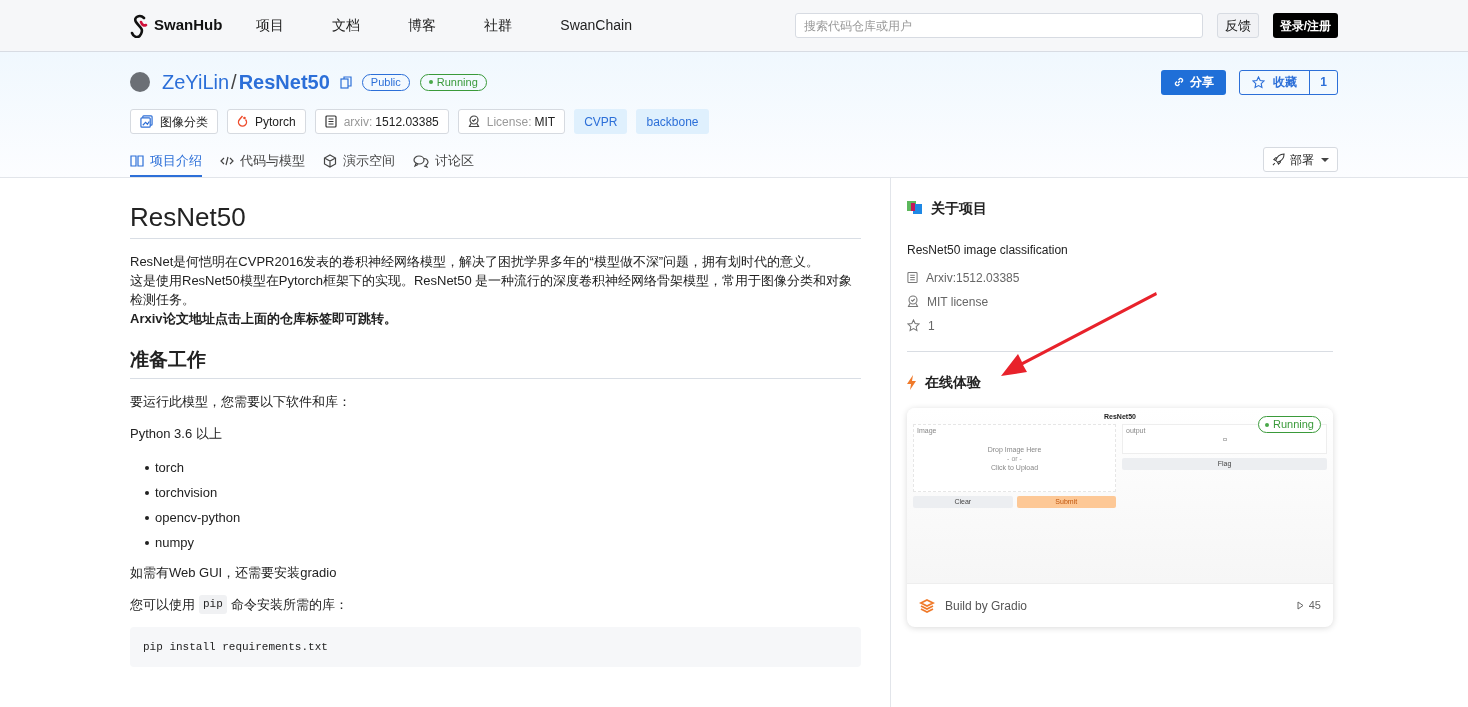  I want to click on readme-paragraph: 这是使用ResNet50模型在Pytorch框架下的实现。ResNet50 是一种流行的深度卷积神经网络骨架模型，常用于图像分类和对象检测任务。, so click(492, 290).